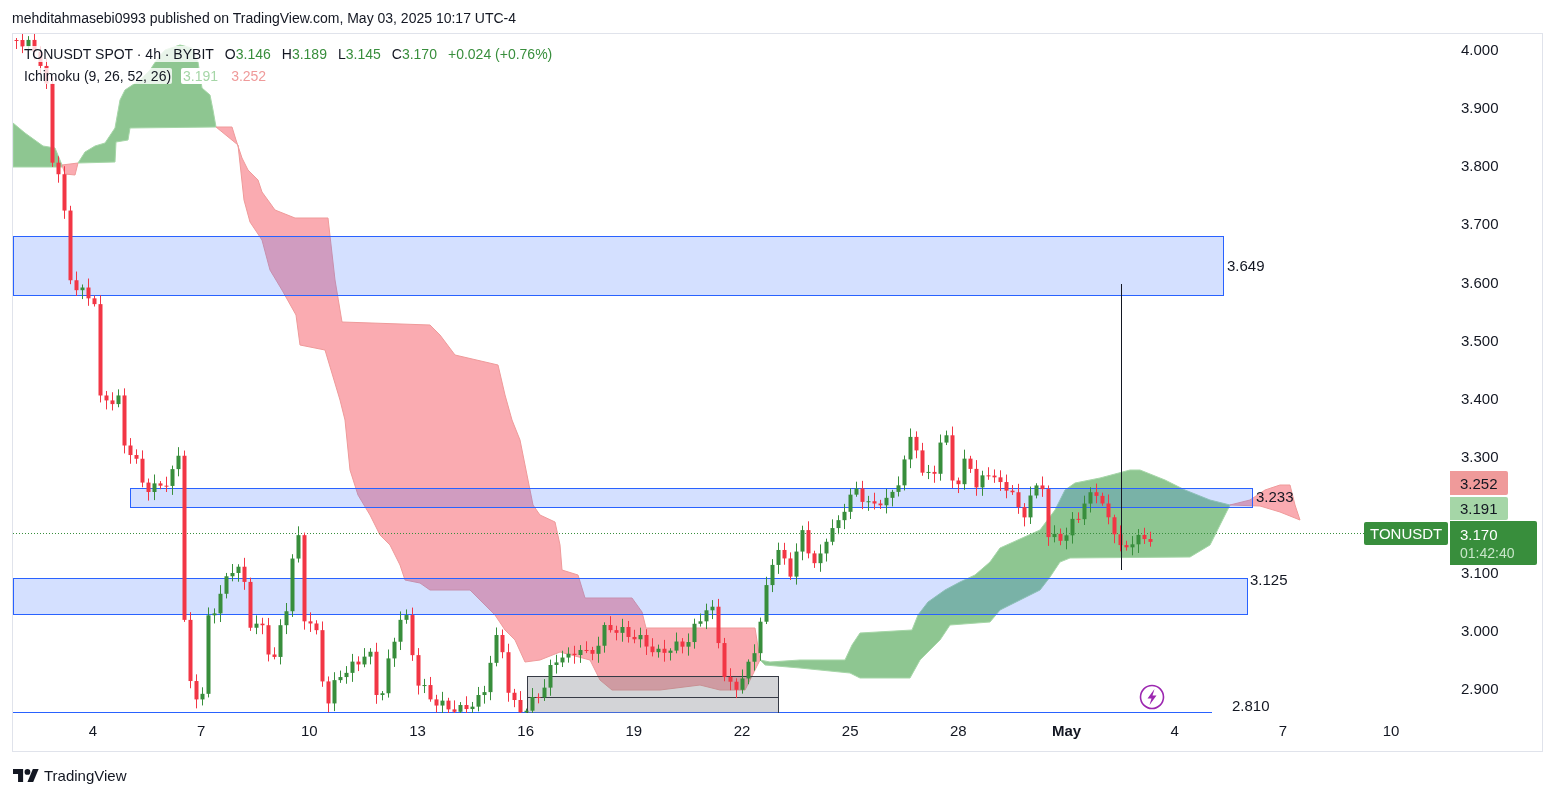 The image size is (1554, 798). I want to click on symbol-tag: TONUSDT, so click(1406, 533).